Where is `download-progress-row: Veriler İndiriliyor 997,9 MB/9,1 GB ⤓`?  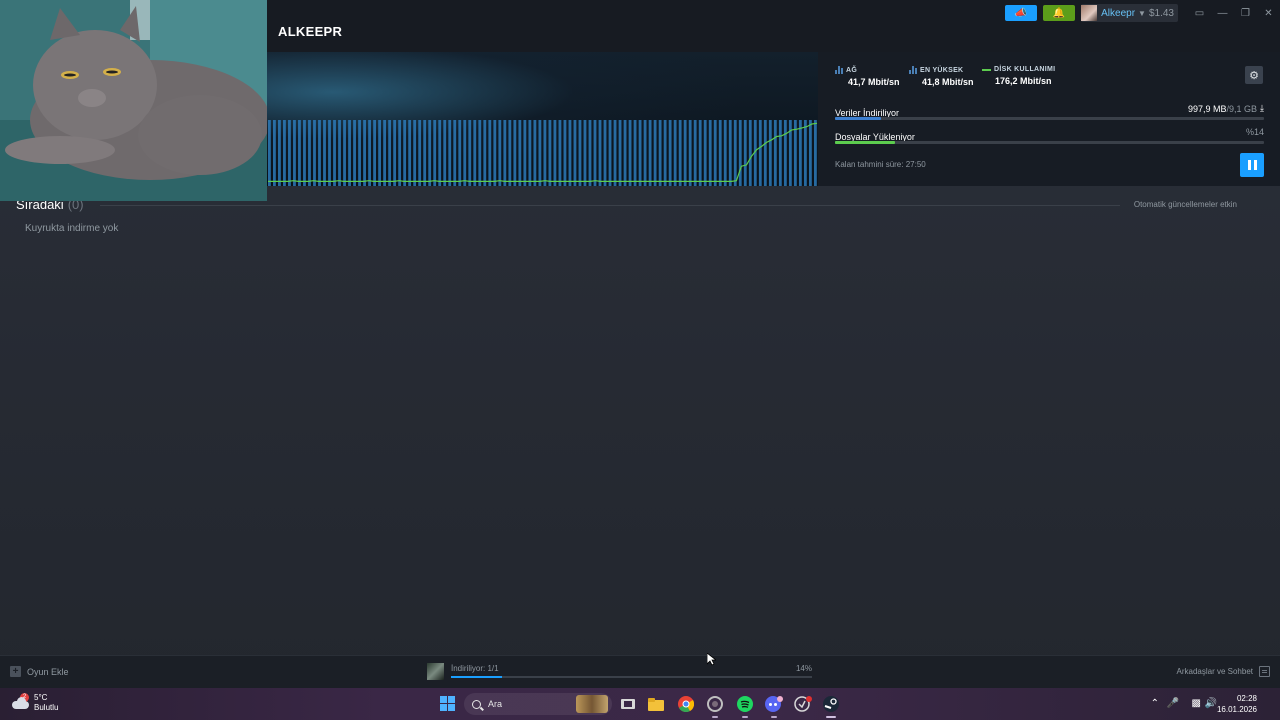 download-progress-row: Veriler İndiriliyor 997,9 MB/9,1 GB ⤓ is located at coordinates (1049, 112).